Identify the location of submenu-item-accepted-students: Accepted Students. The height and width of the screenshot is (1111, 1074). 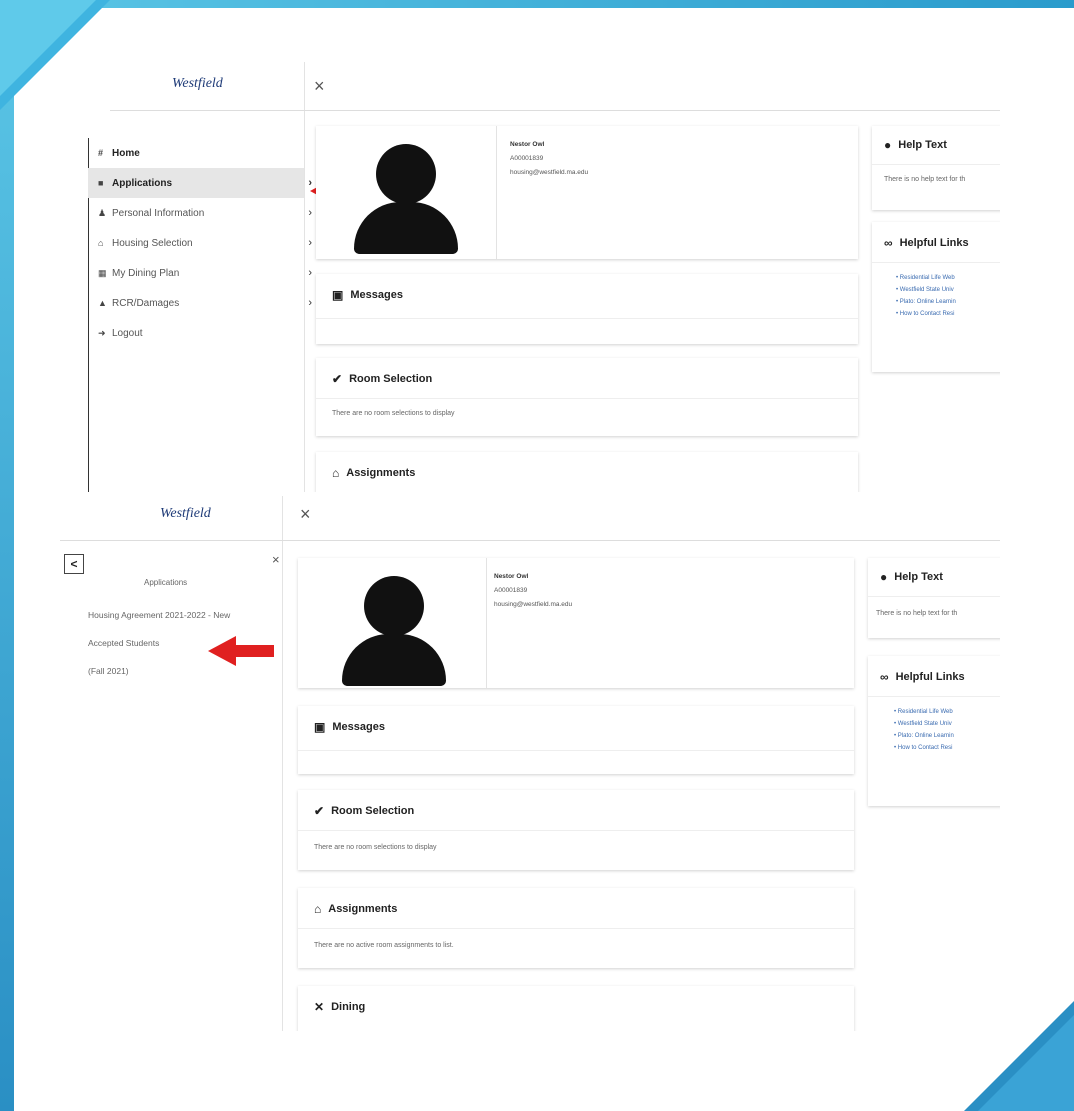
(123, 643).